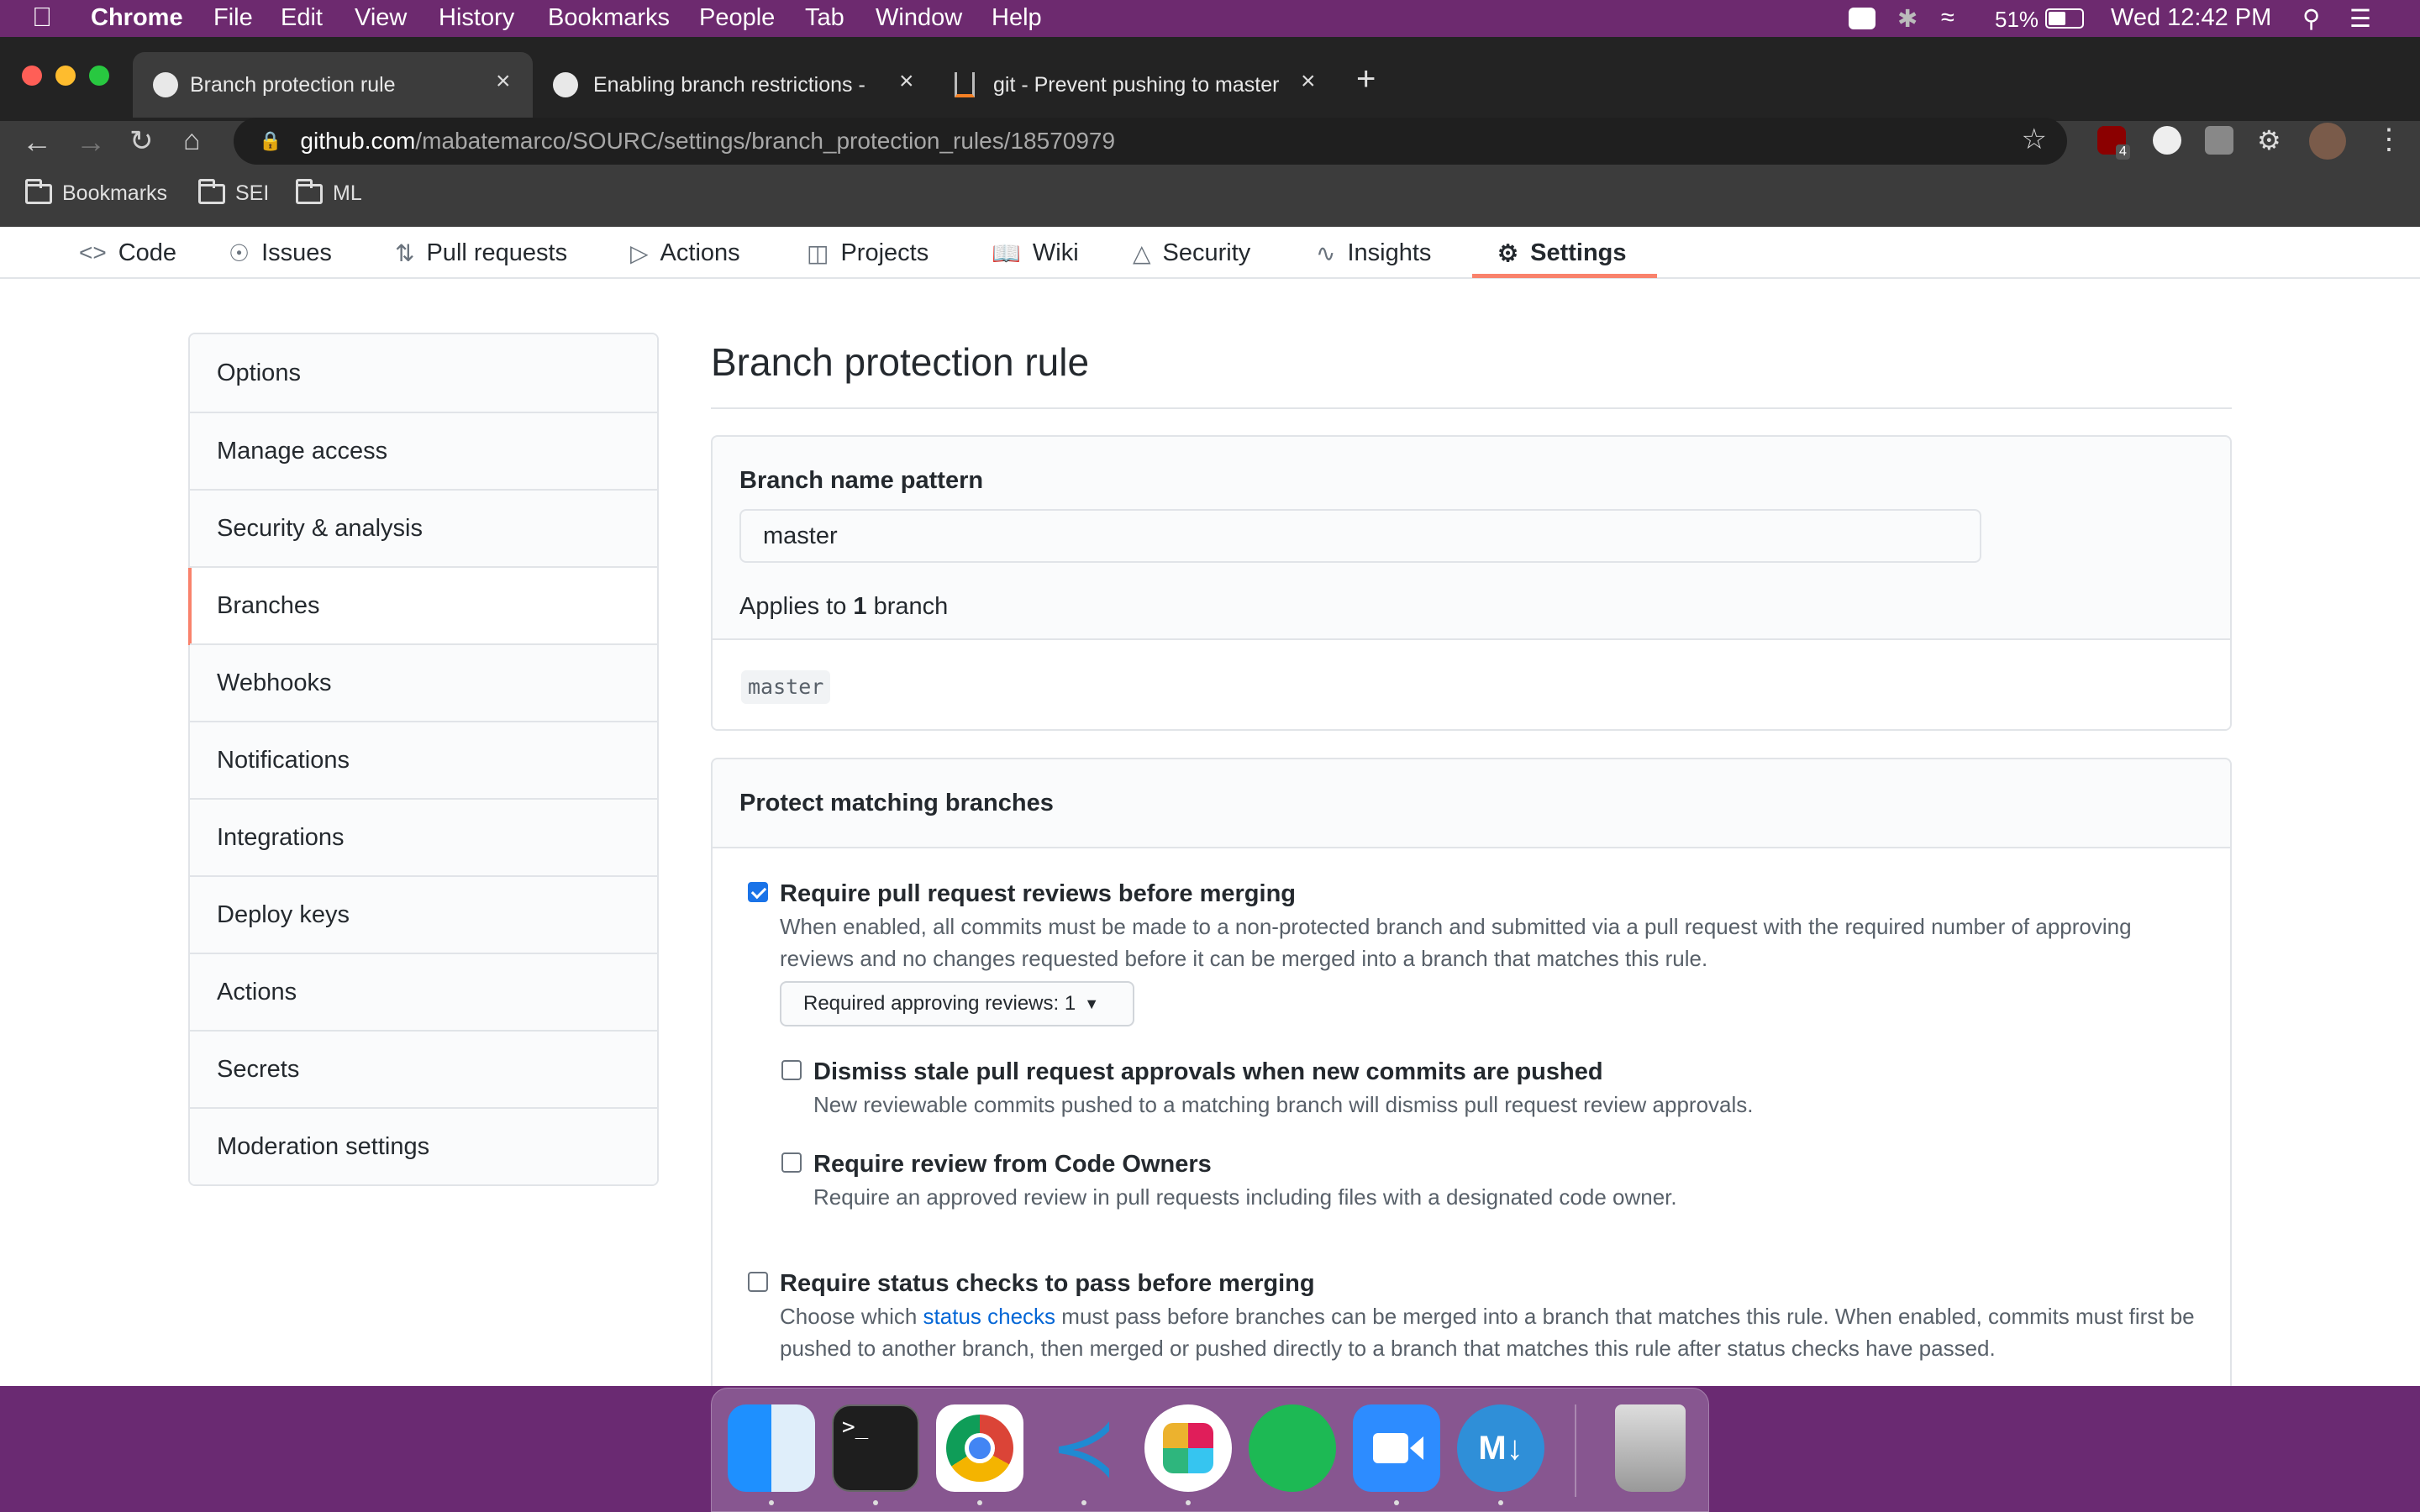 The width and height of the screenshot is (2420, 1512). What do you see at coordinates (1013, 1165) in the screenshot?
I see `code-owners-label: Require review from Code Owners` at bounding box center [1013, 1165].